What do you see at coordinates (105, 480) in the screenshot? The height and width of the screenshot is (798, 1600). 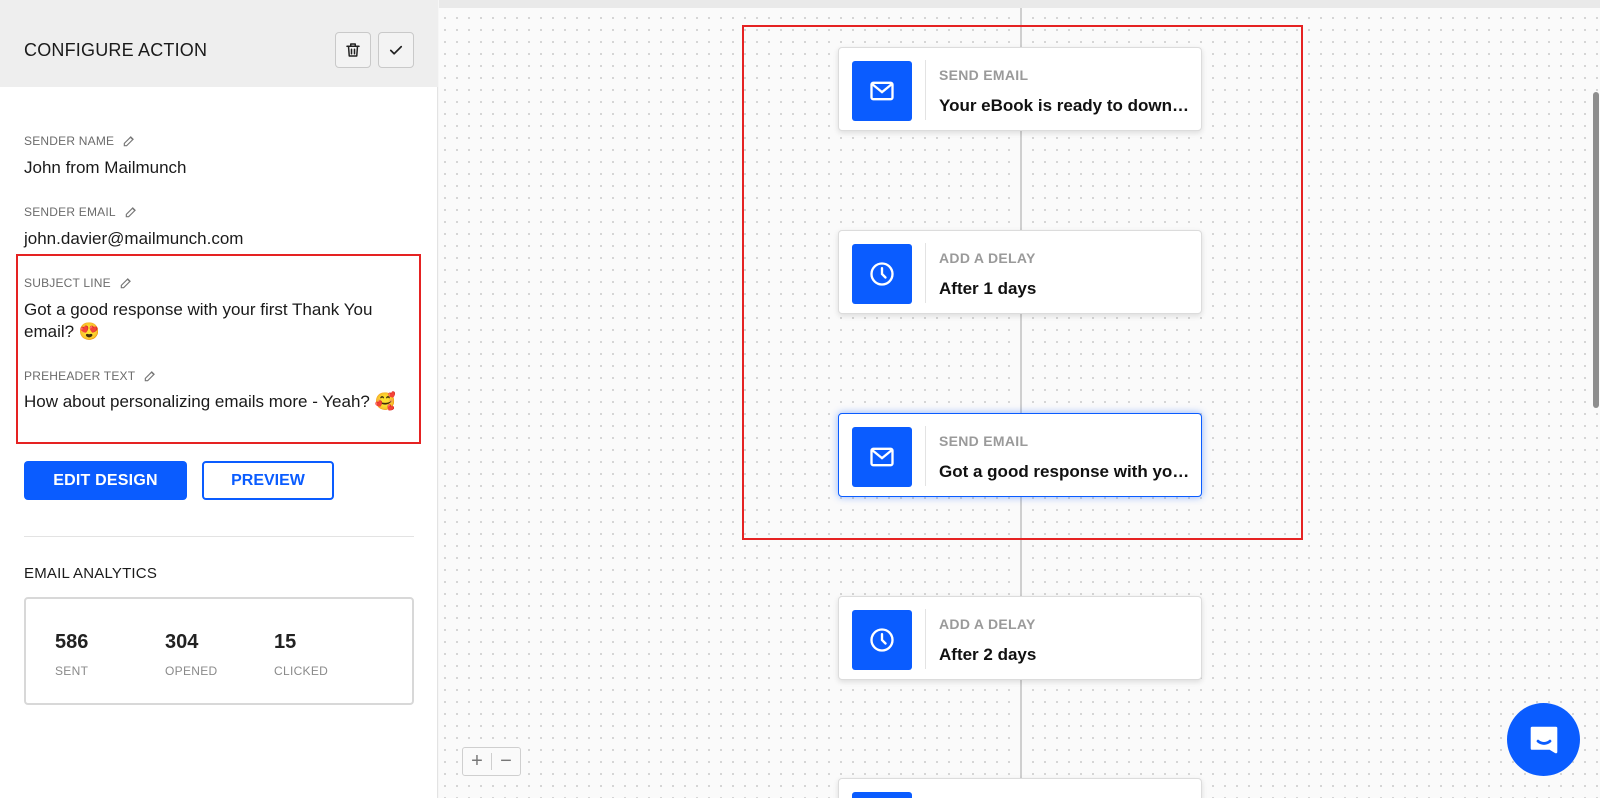 I see `edit-design-button: EDIT DESIGN` at bounding box center [105, 480].